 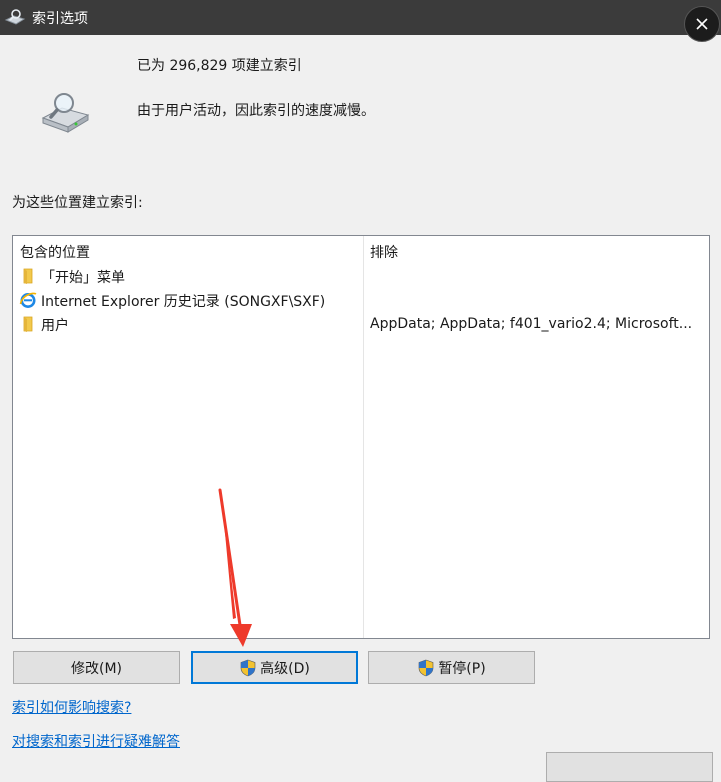 What do you see at coordinates (65, 113) in the screenshot?
I see `drive-search-icon` at bounding box center [65, 113].